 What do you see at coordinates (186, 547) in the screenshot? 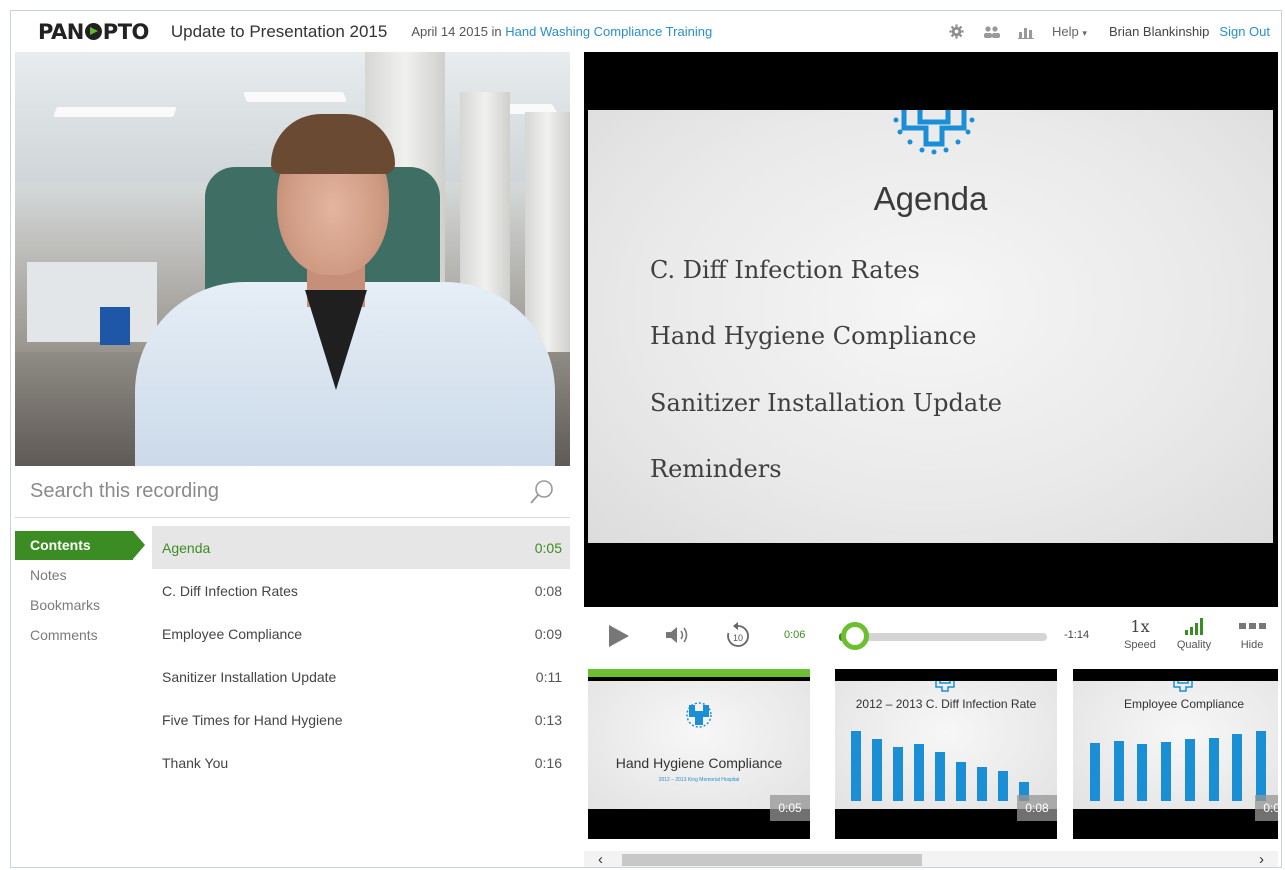
I see `toc-item-title: Agenda` at bounding box center [186, 547].